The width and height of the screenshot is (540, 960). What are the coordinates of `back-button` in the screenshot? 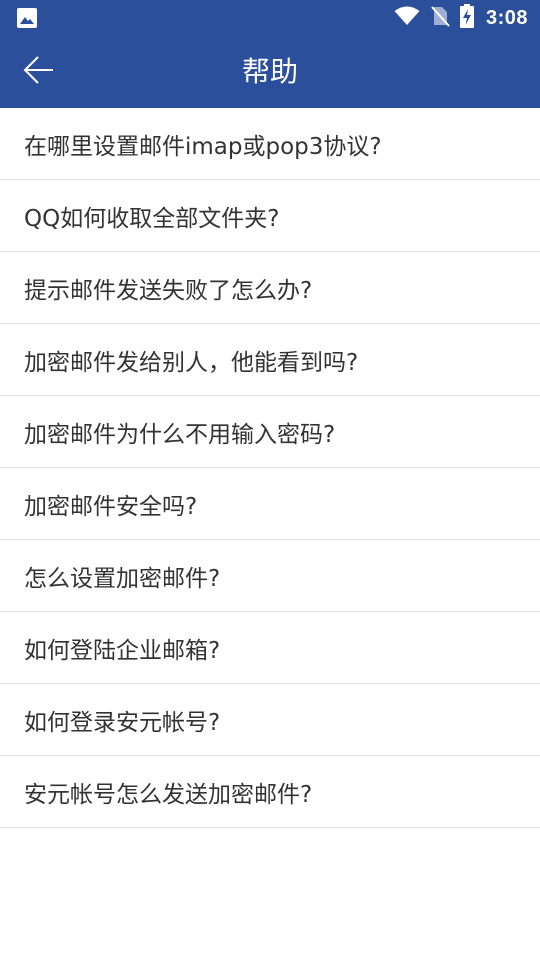 It's located at (38, 72).